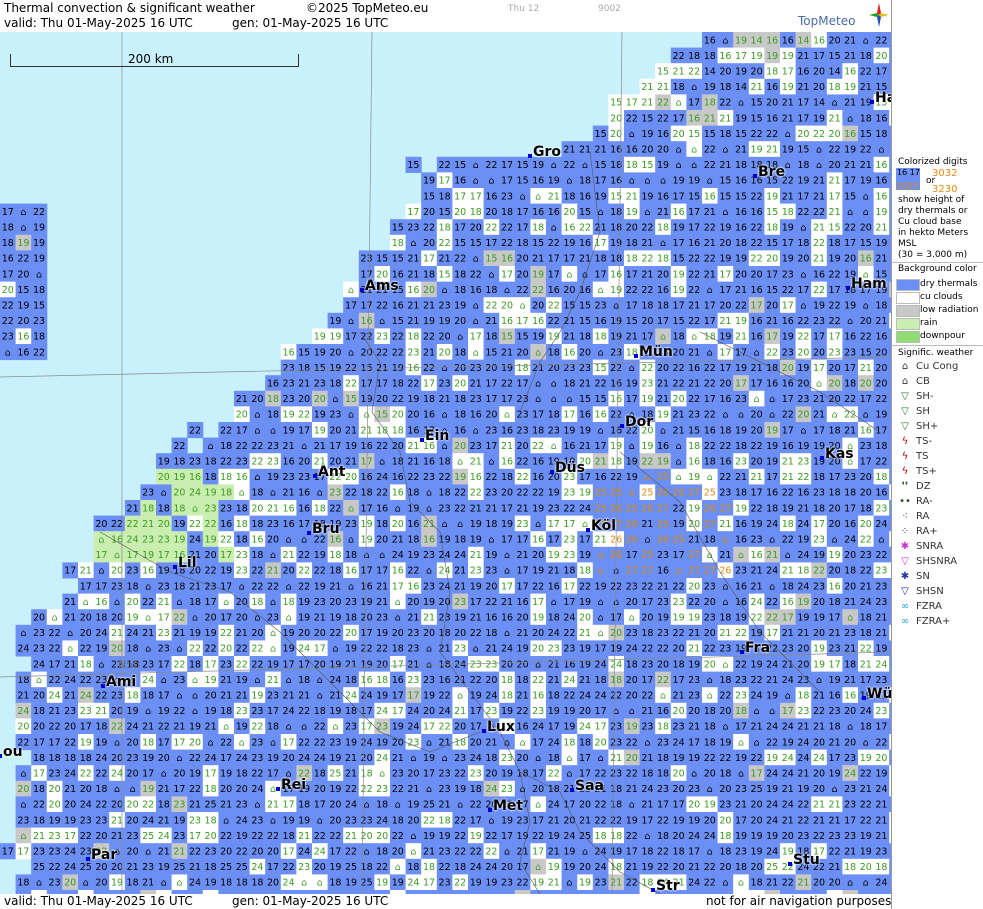  I want to click on city-label: Düs, so click(570, 468).